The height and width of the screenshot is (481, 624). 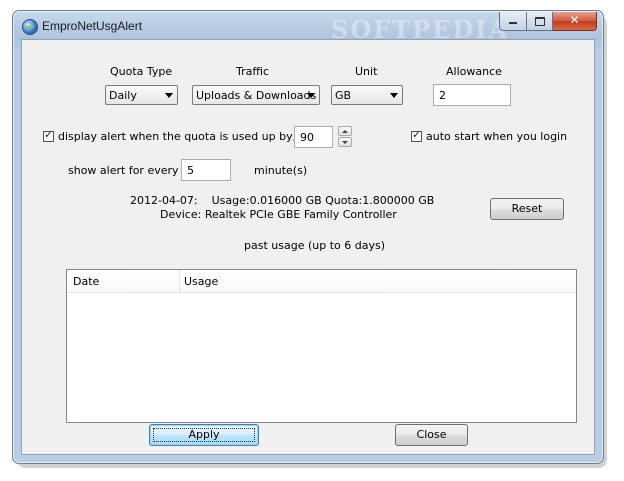 What do you see at coordinates (92, 26) in the screenshot?
I see `window-title: EmproNetUsgAlert` at bounding box center [92, 26].